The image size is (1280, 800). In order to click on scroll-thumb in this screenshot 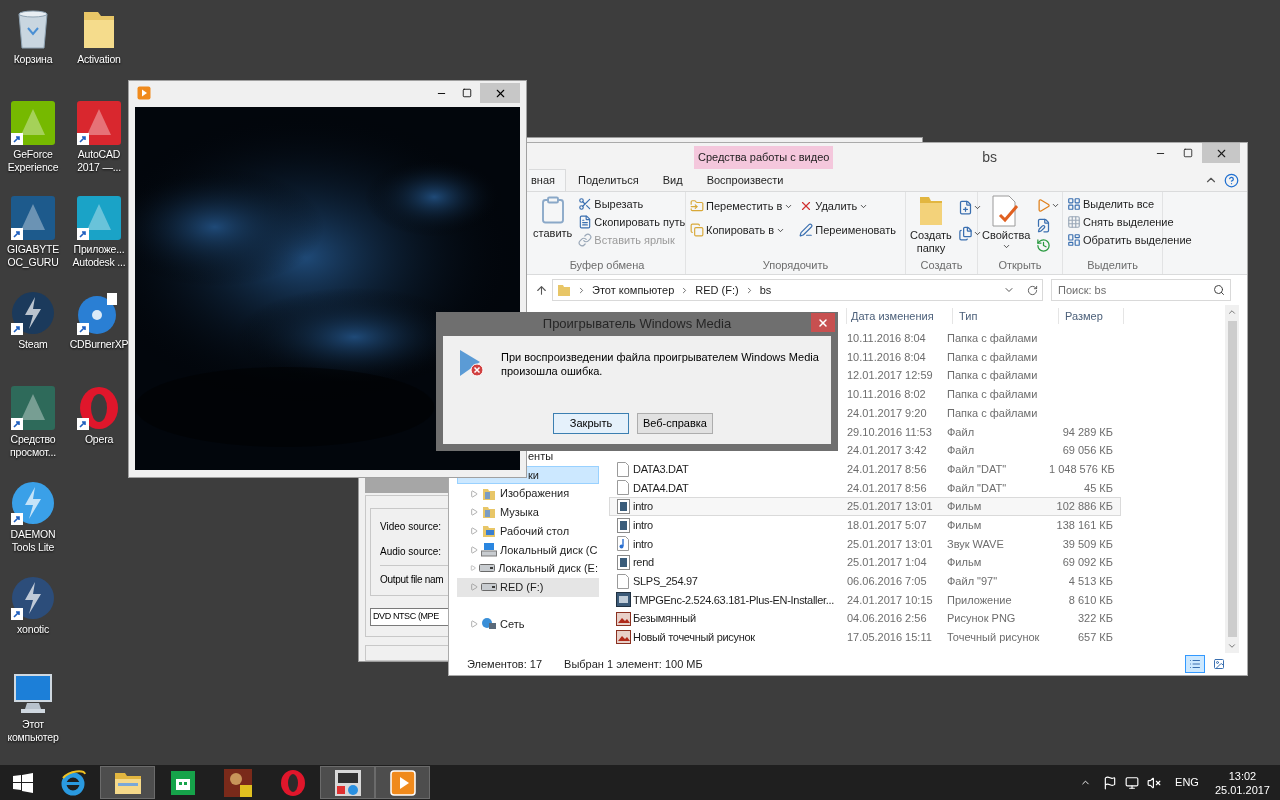, I will do `click(1232, 479)`.